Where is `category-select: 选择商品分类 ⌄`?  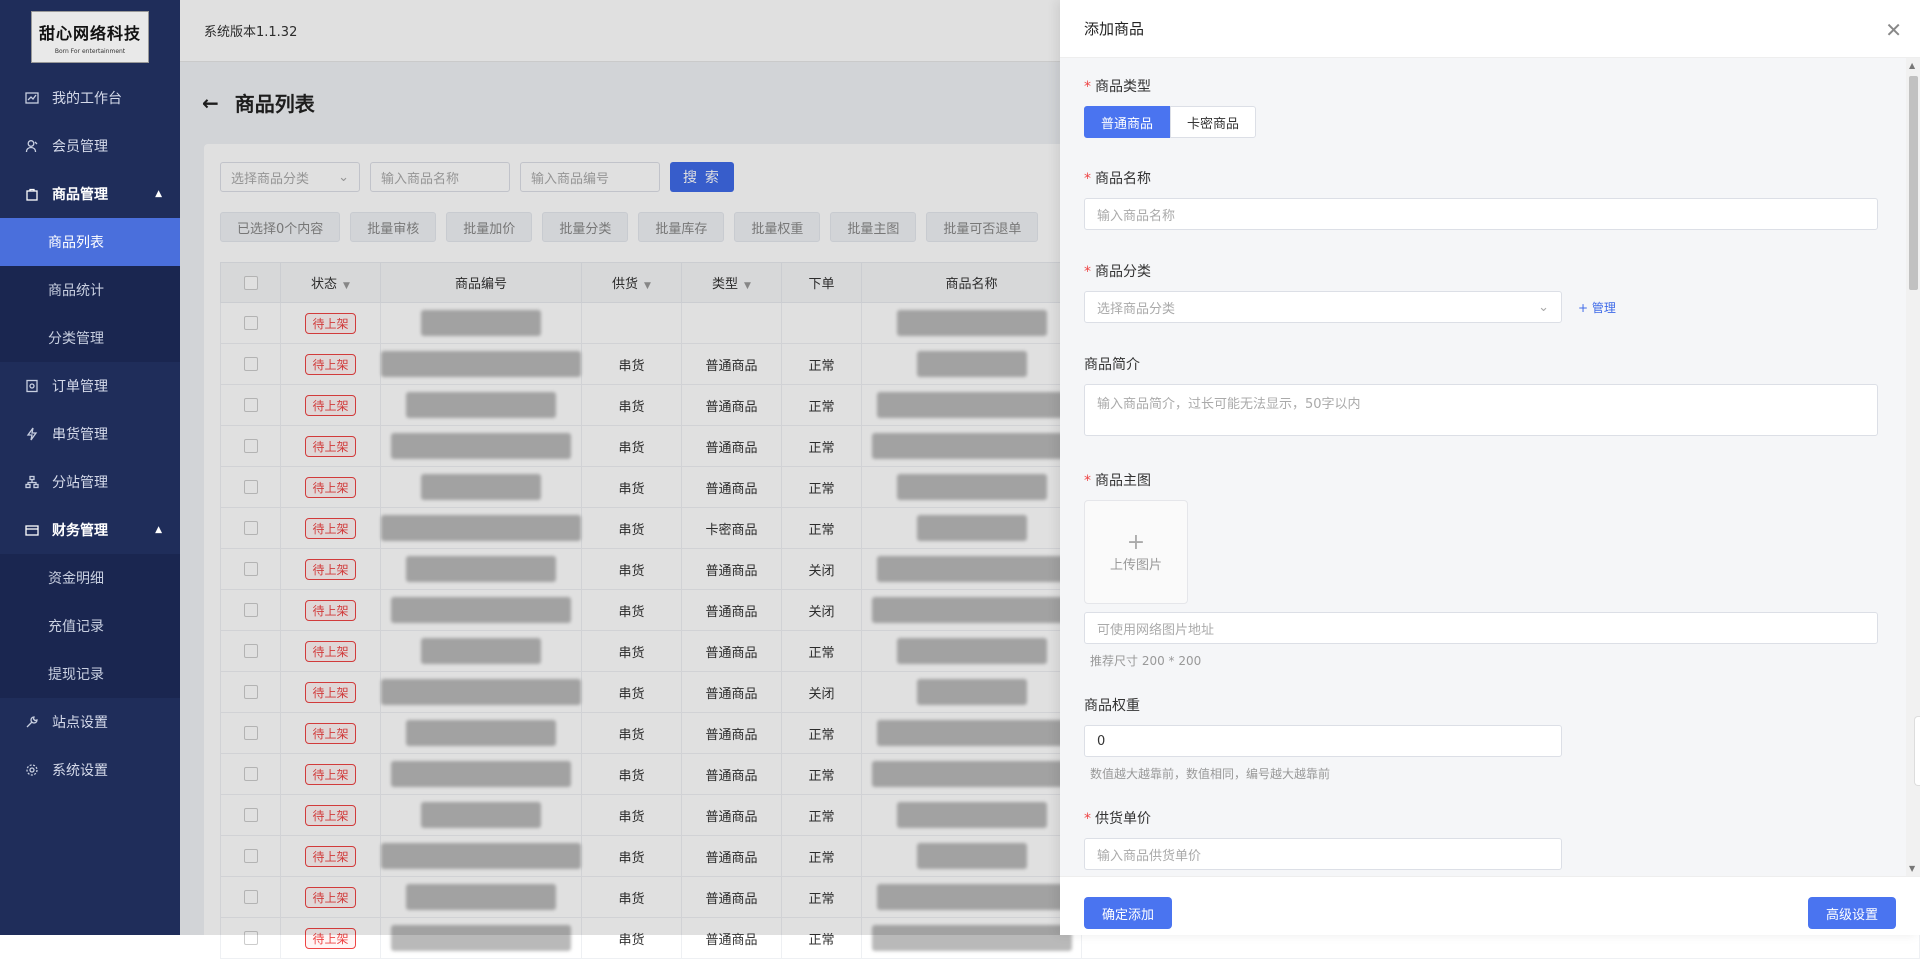
category-select: 选择商品分类 ⌄ is located at coordinates (290, 177).